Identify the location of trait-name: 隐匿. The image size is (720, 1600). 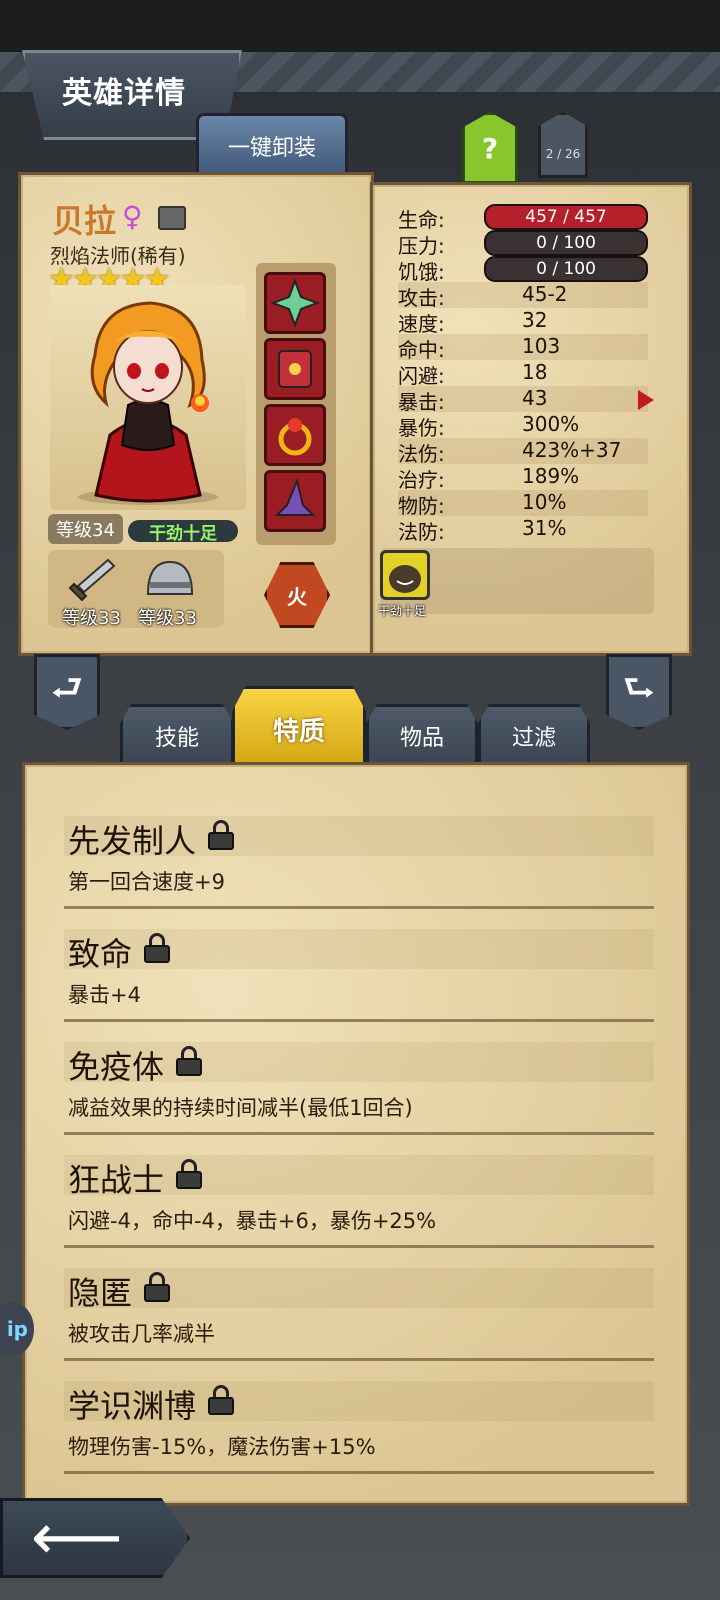
(100, 1293).